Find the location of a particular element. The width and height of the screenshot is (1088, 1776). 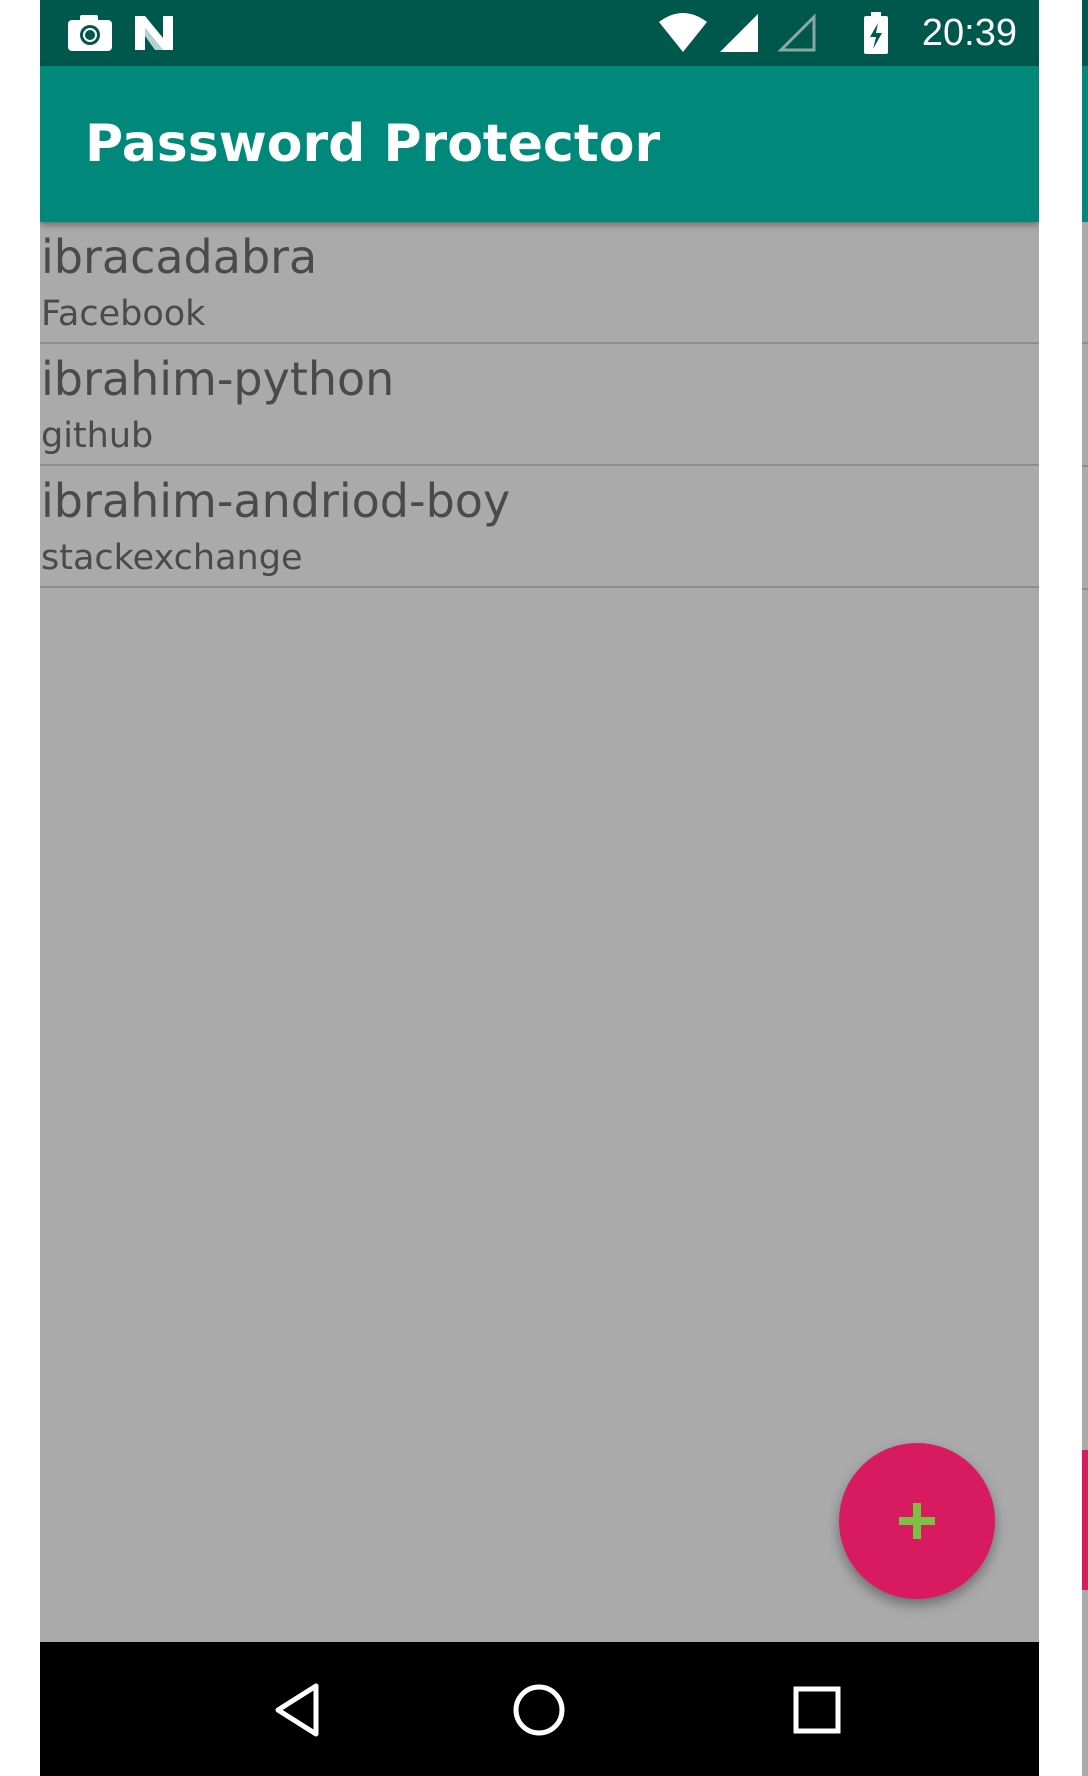

signal-full-icon is located at coordinates (739, 33).